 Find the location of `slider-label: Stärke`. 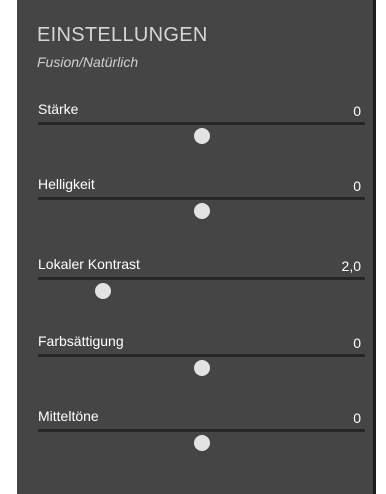

slider-label: Stärke is located at coordinates (58, 109).